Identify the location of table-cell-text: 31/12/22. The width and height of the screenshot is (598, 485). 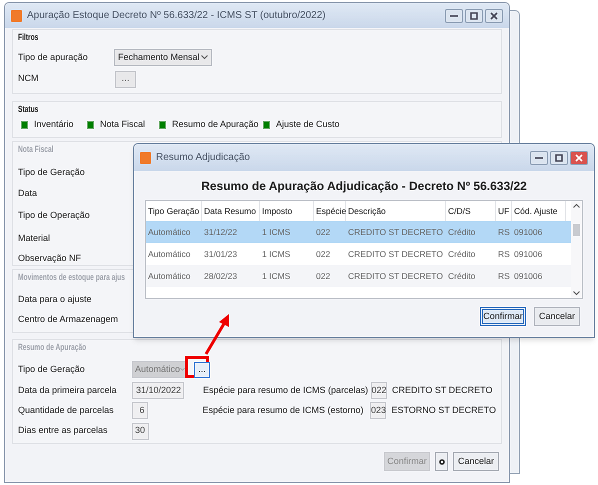
(220, 232).